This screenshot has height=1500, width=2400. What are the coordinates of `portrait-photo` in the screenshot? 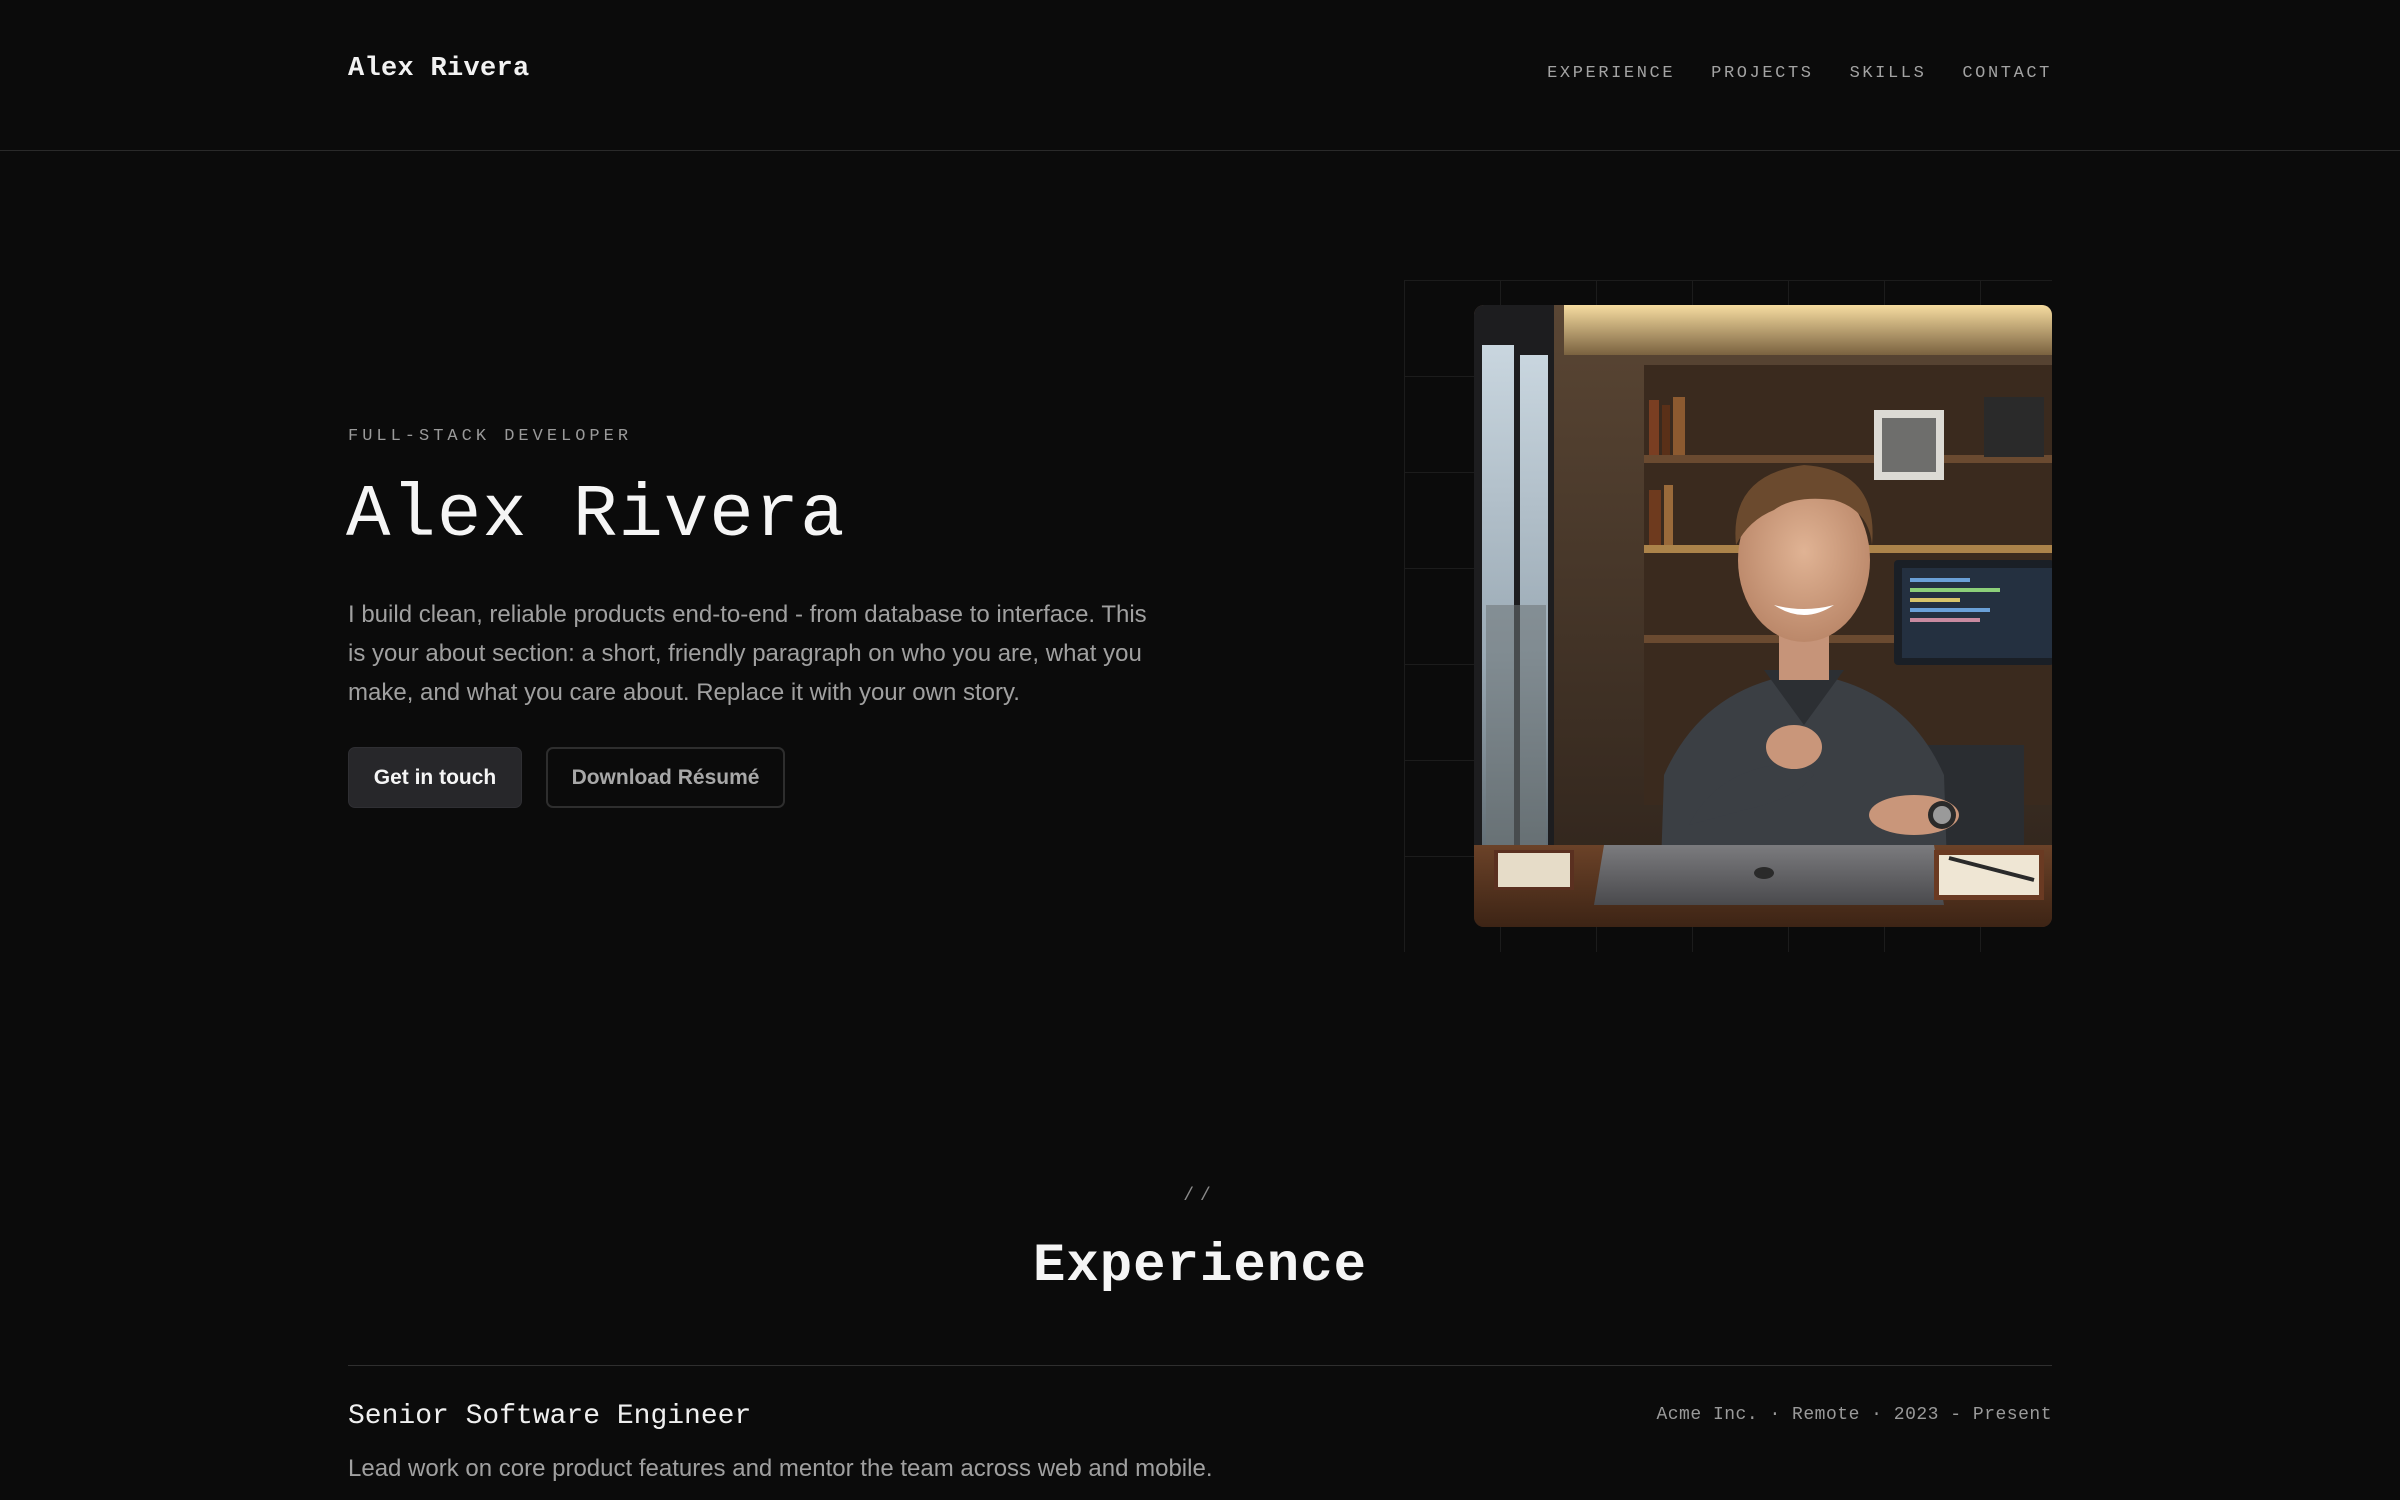 It's located at (1763, 616).